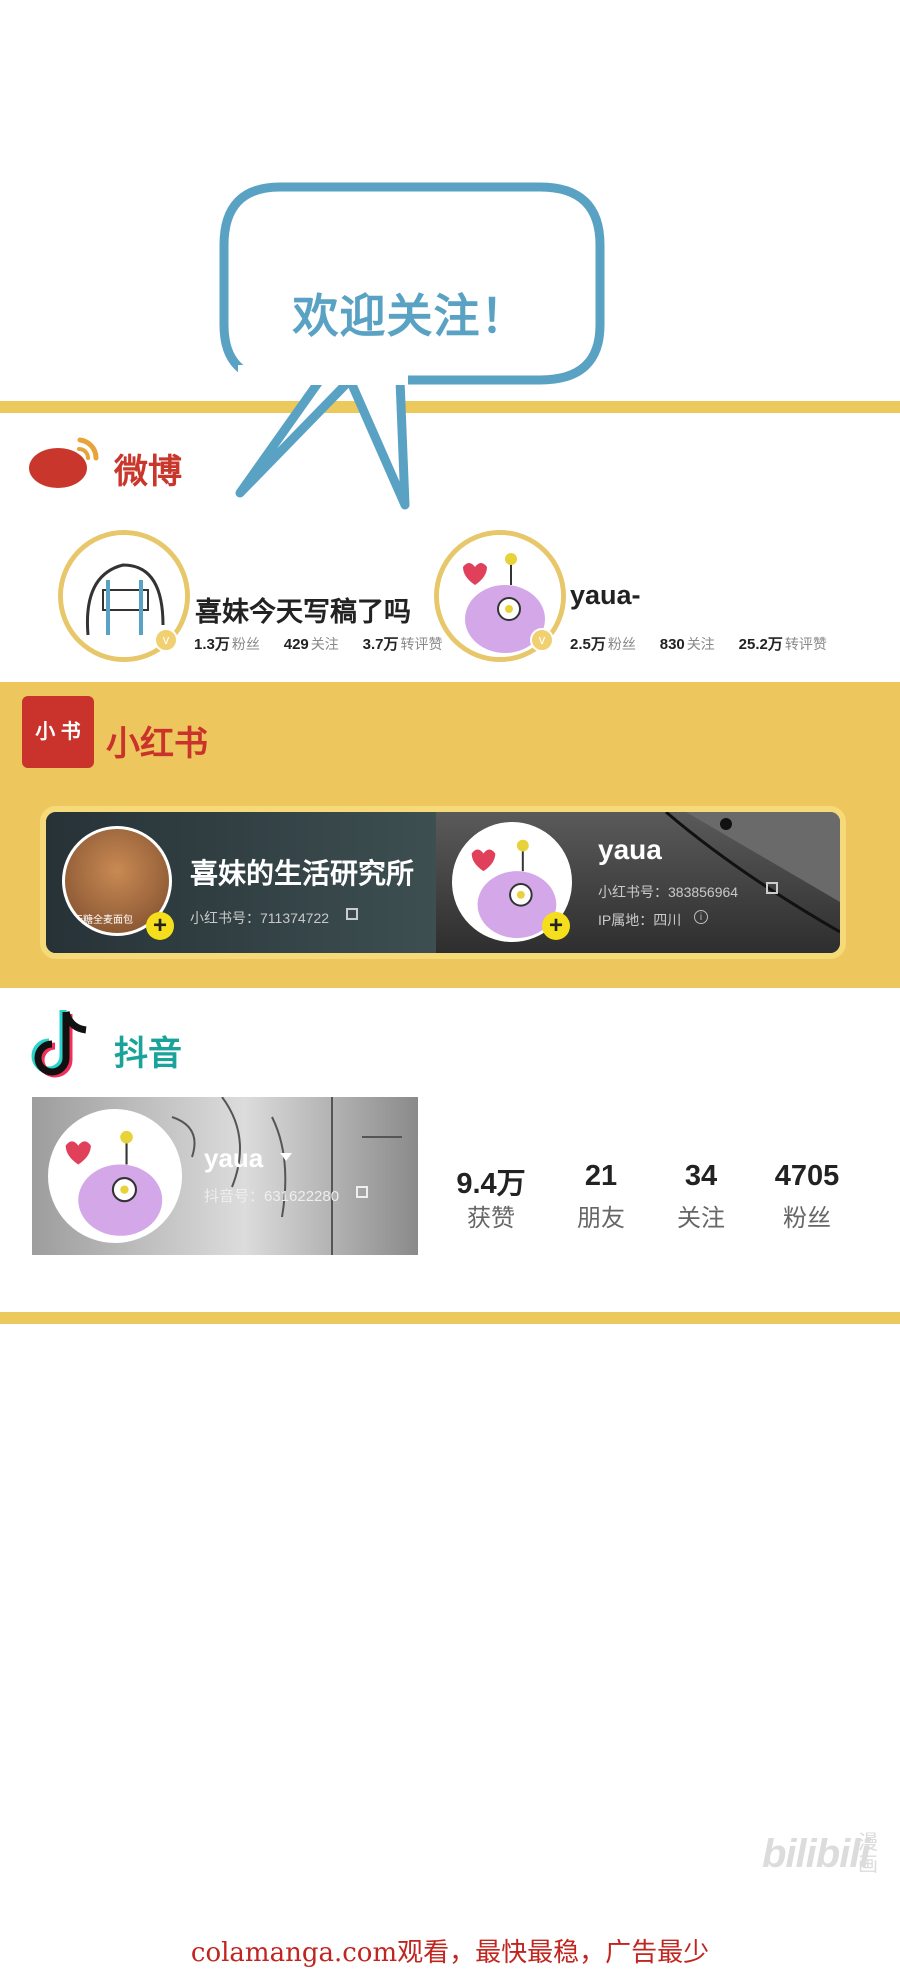  I want to click on avatar, so click(115, 1176).